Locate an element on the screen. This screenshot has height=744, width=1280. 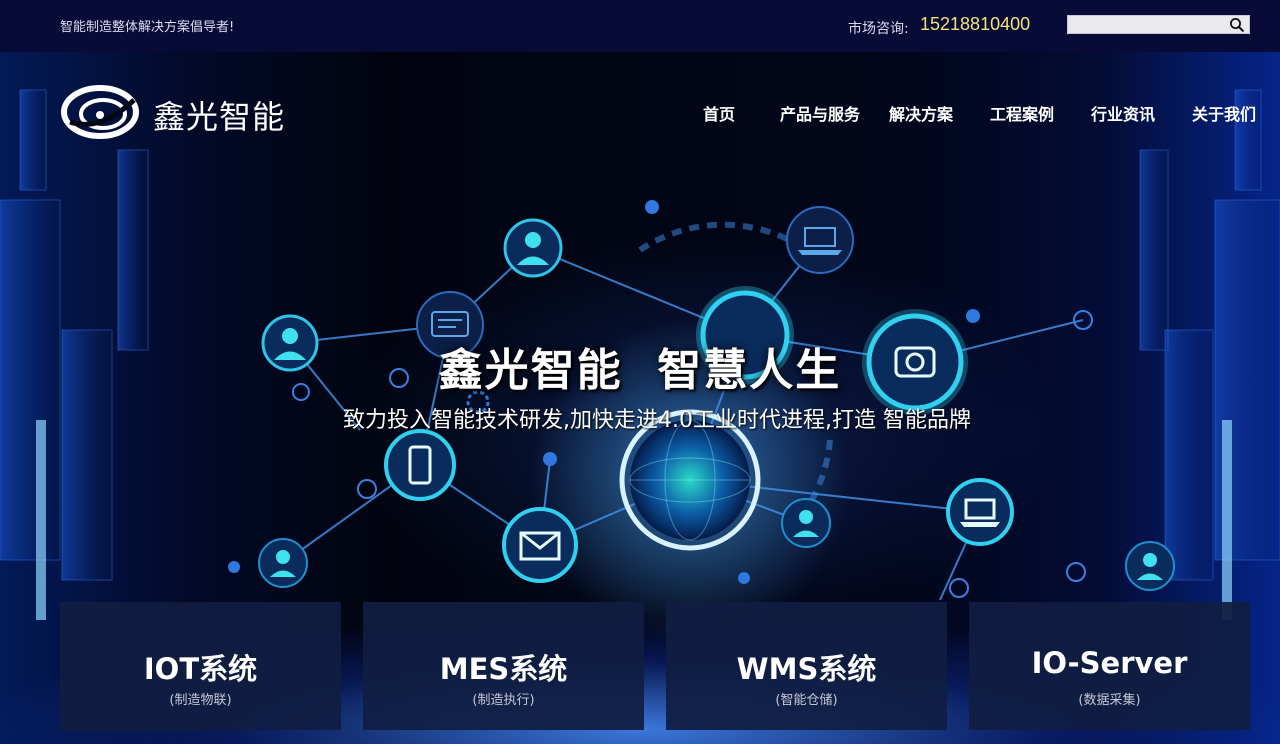
top-bar: 智能制造整体解决方案倡导者! 市场咨询: 15218810400 is located at coordinates (640, 26).